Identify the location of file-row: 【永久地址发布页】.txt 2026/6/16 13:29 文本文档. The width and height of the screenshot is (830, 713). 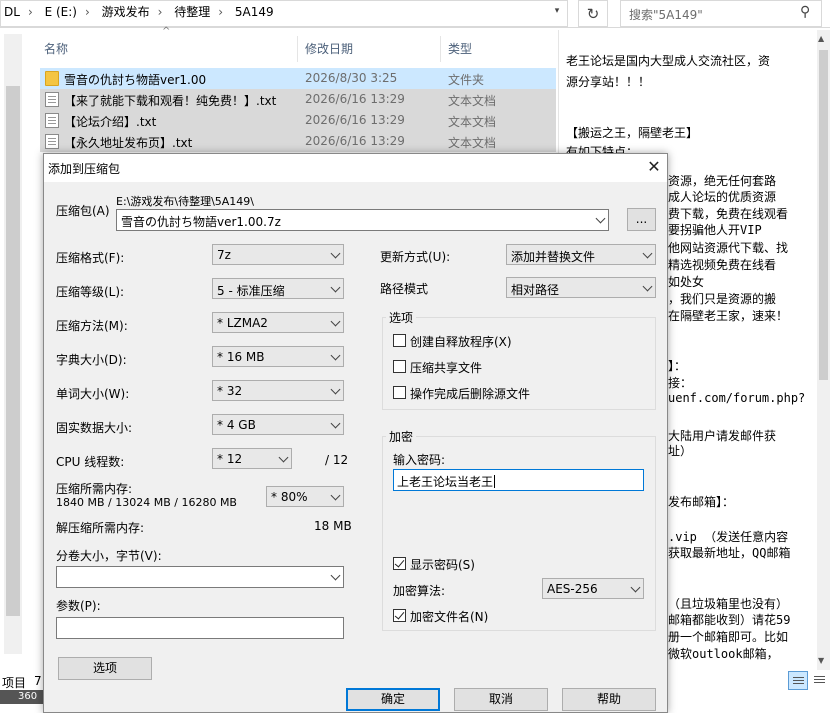
(298, 141).